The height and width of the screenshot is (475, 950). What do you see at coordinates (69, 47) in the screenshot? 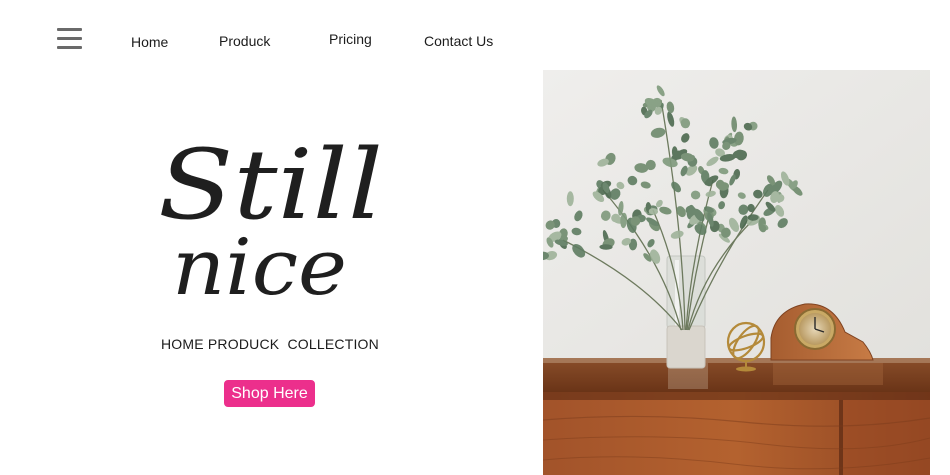
I see `menu-bar-bottom` at bounding box center [69, 47].